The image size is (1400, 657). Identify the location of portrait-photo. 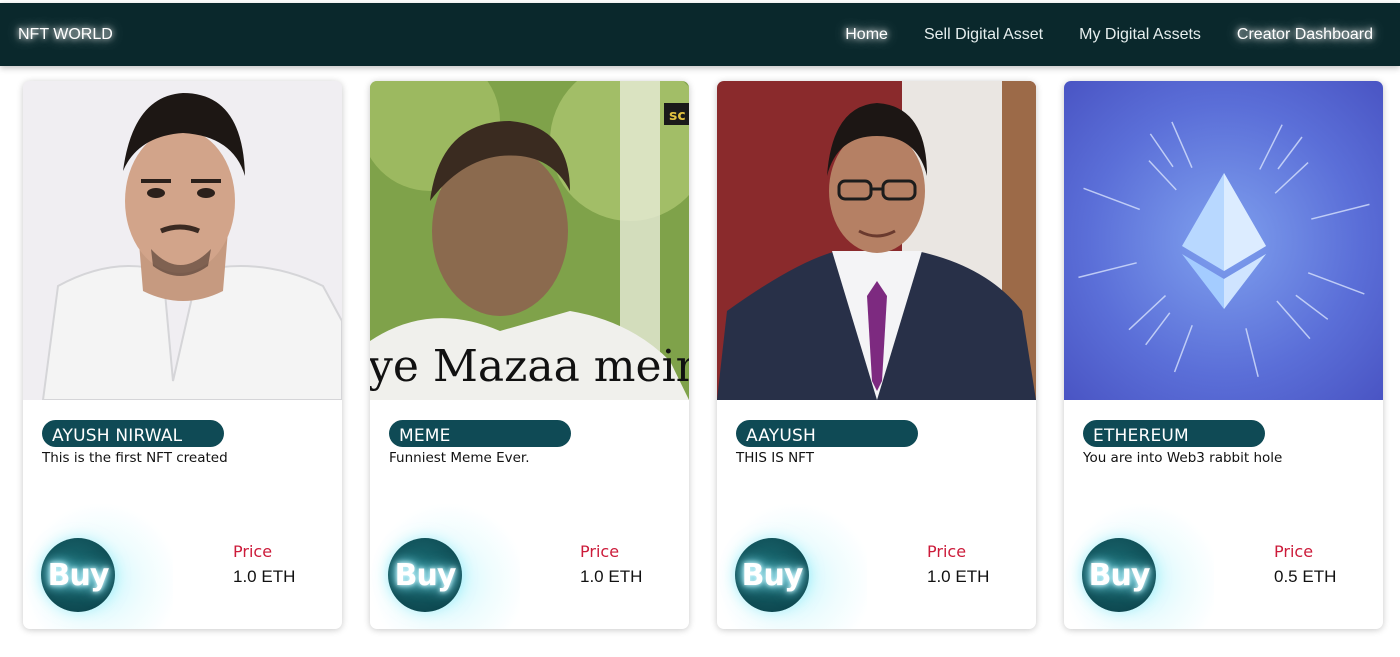
(182, 240).